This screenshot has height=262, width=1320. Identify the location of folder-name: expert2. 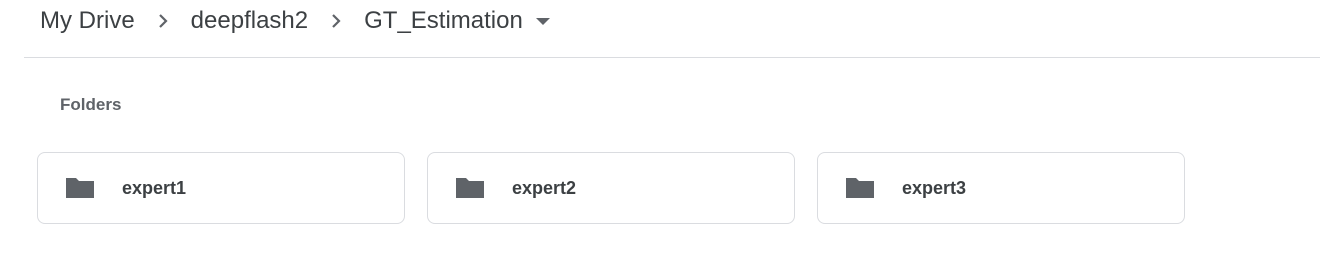
(544, 187).